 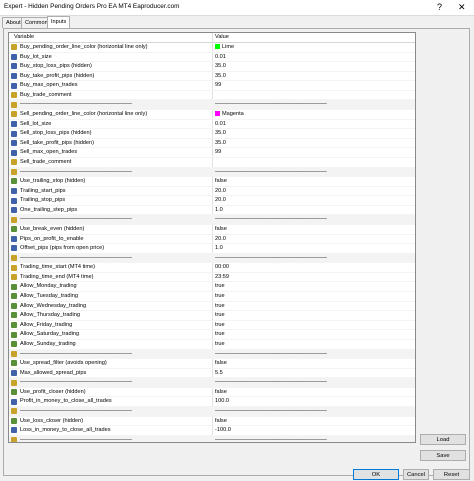 I want to click on parameter-row: Sell_lot_size 0.01, so click(x=212, y=125).